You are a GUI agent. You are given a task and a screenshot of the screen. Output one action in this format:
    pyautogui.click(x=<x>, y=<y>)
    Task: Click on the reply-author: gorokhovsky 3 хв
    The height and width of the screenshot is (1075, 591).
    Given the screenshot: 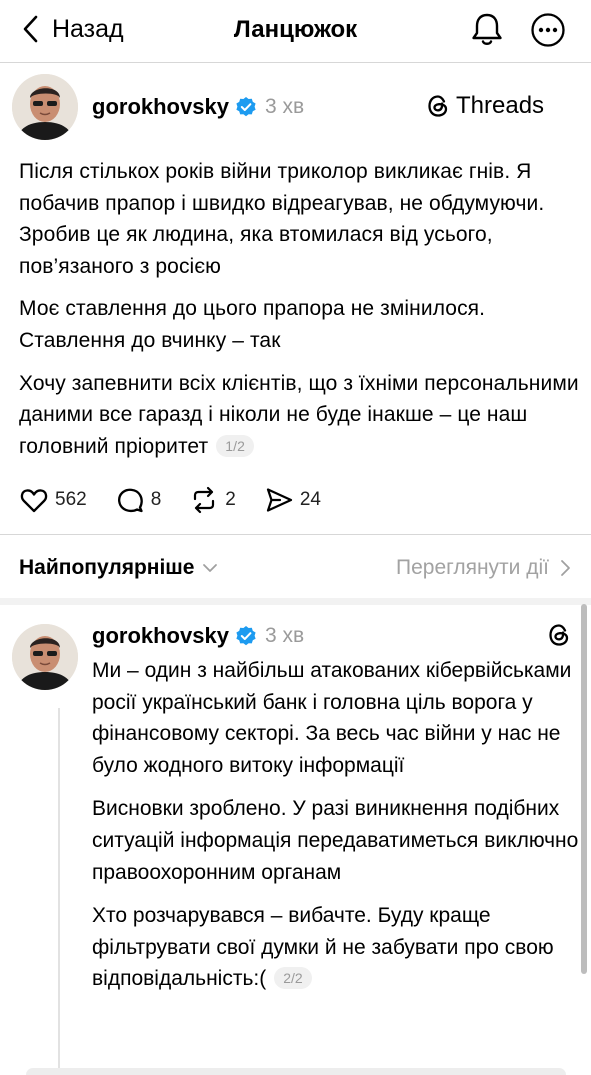 What is the action you would take?
    pyautogui.click(x=198, y=636)
    